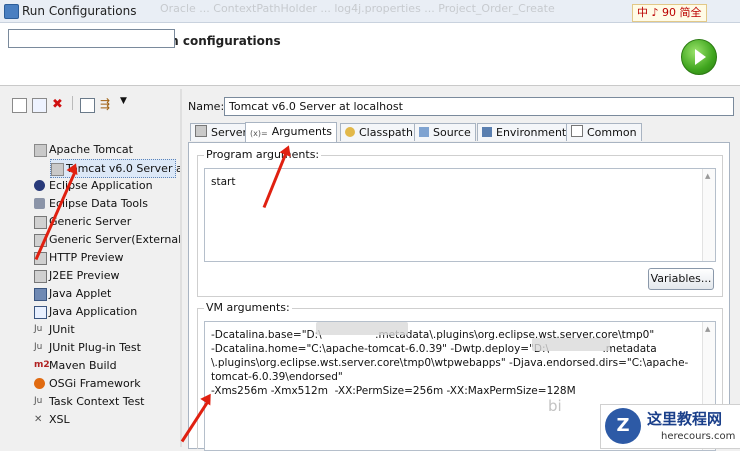 The width and height of the screenshot is (740, 451). Describe the element at coordinates (623, 426) in the screenshot. I see `site-logo: Z` at that location.